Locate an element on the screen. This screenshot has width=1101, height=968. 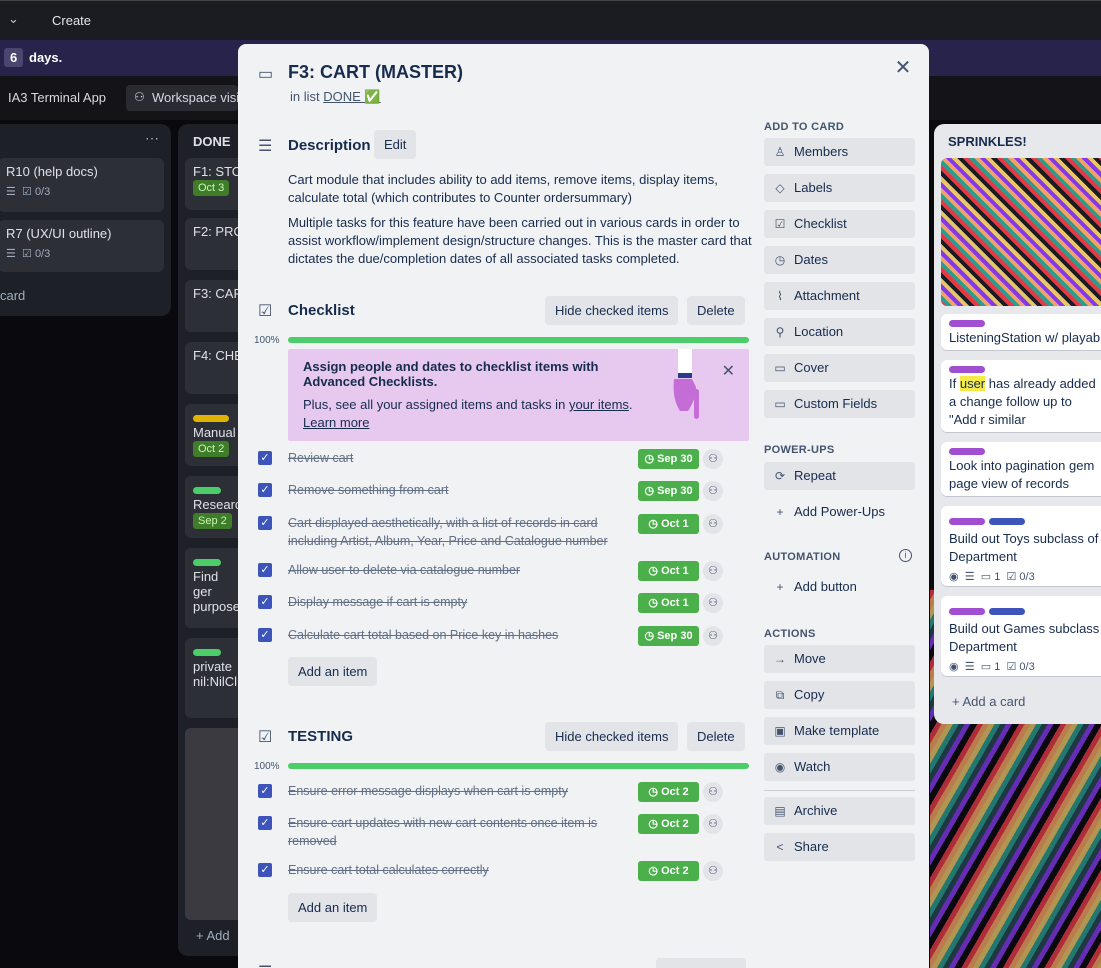
watch-button: ◉ Watch is located at coordinates (839, 767).